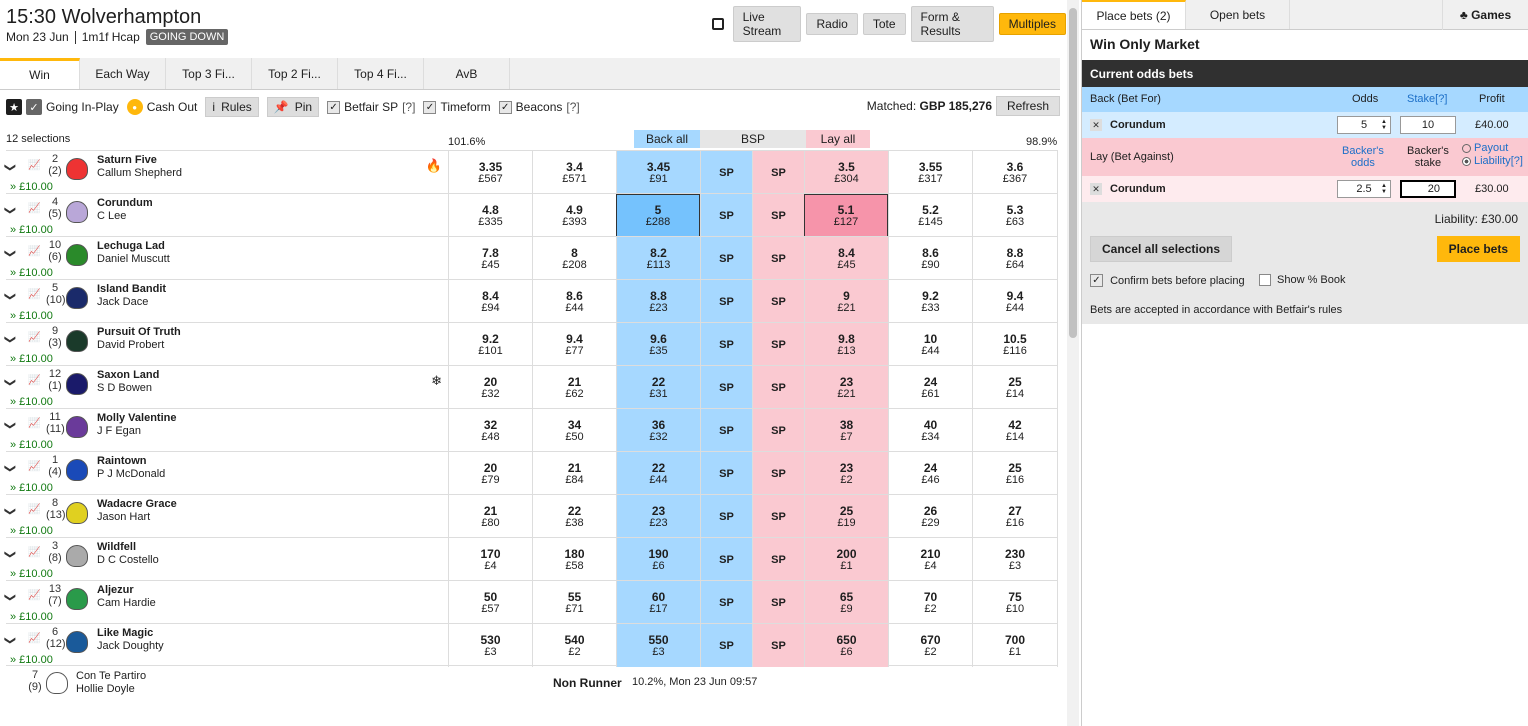 This screenshot has width=1528, height=726. Describe the element at coordinates (490, 602) in the screenshot. I see `price-cell: 50 £57` at that location.